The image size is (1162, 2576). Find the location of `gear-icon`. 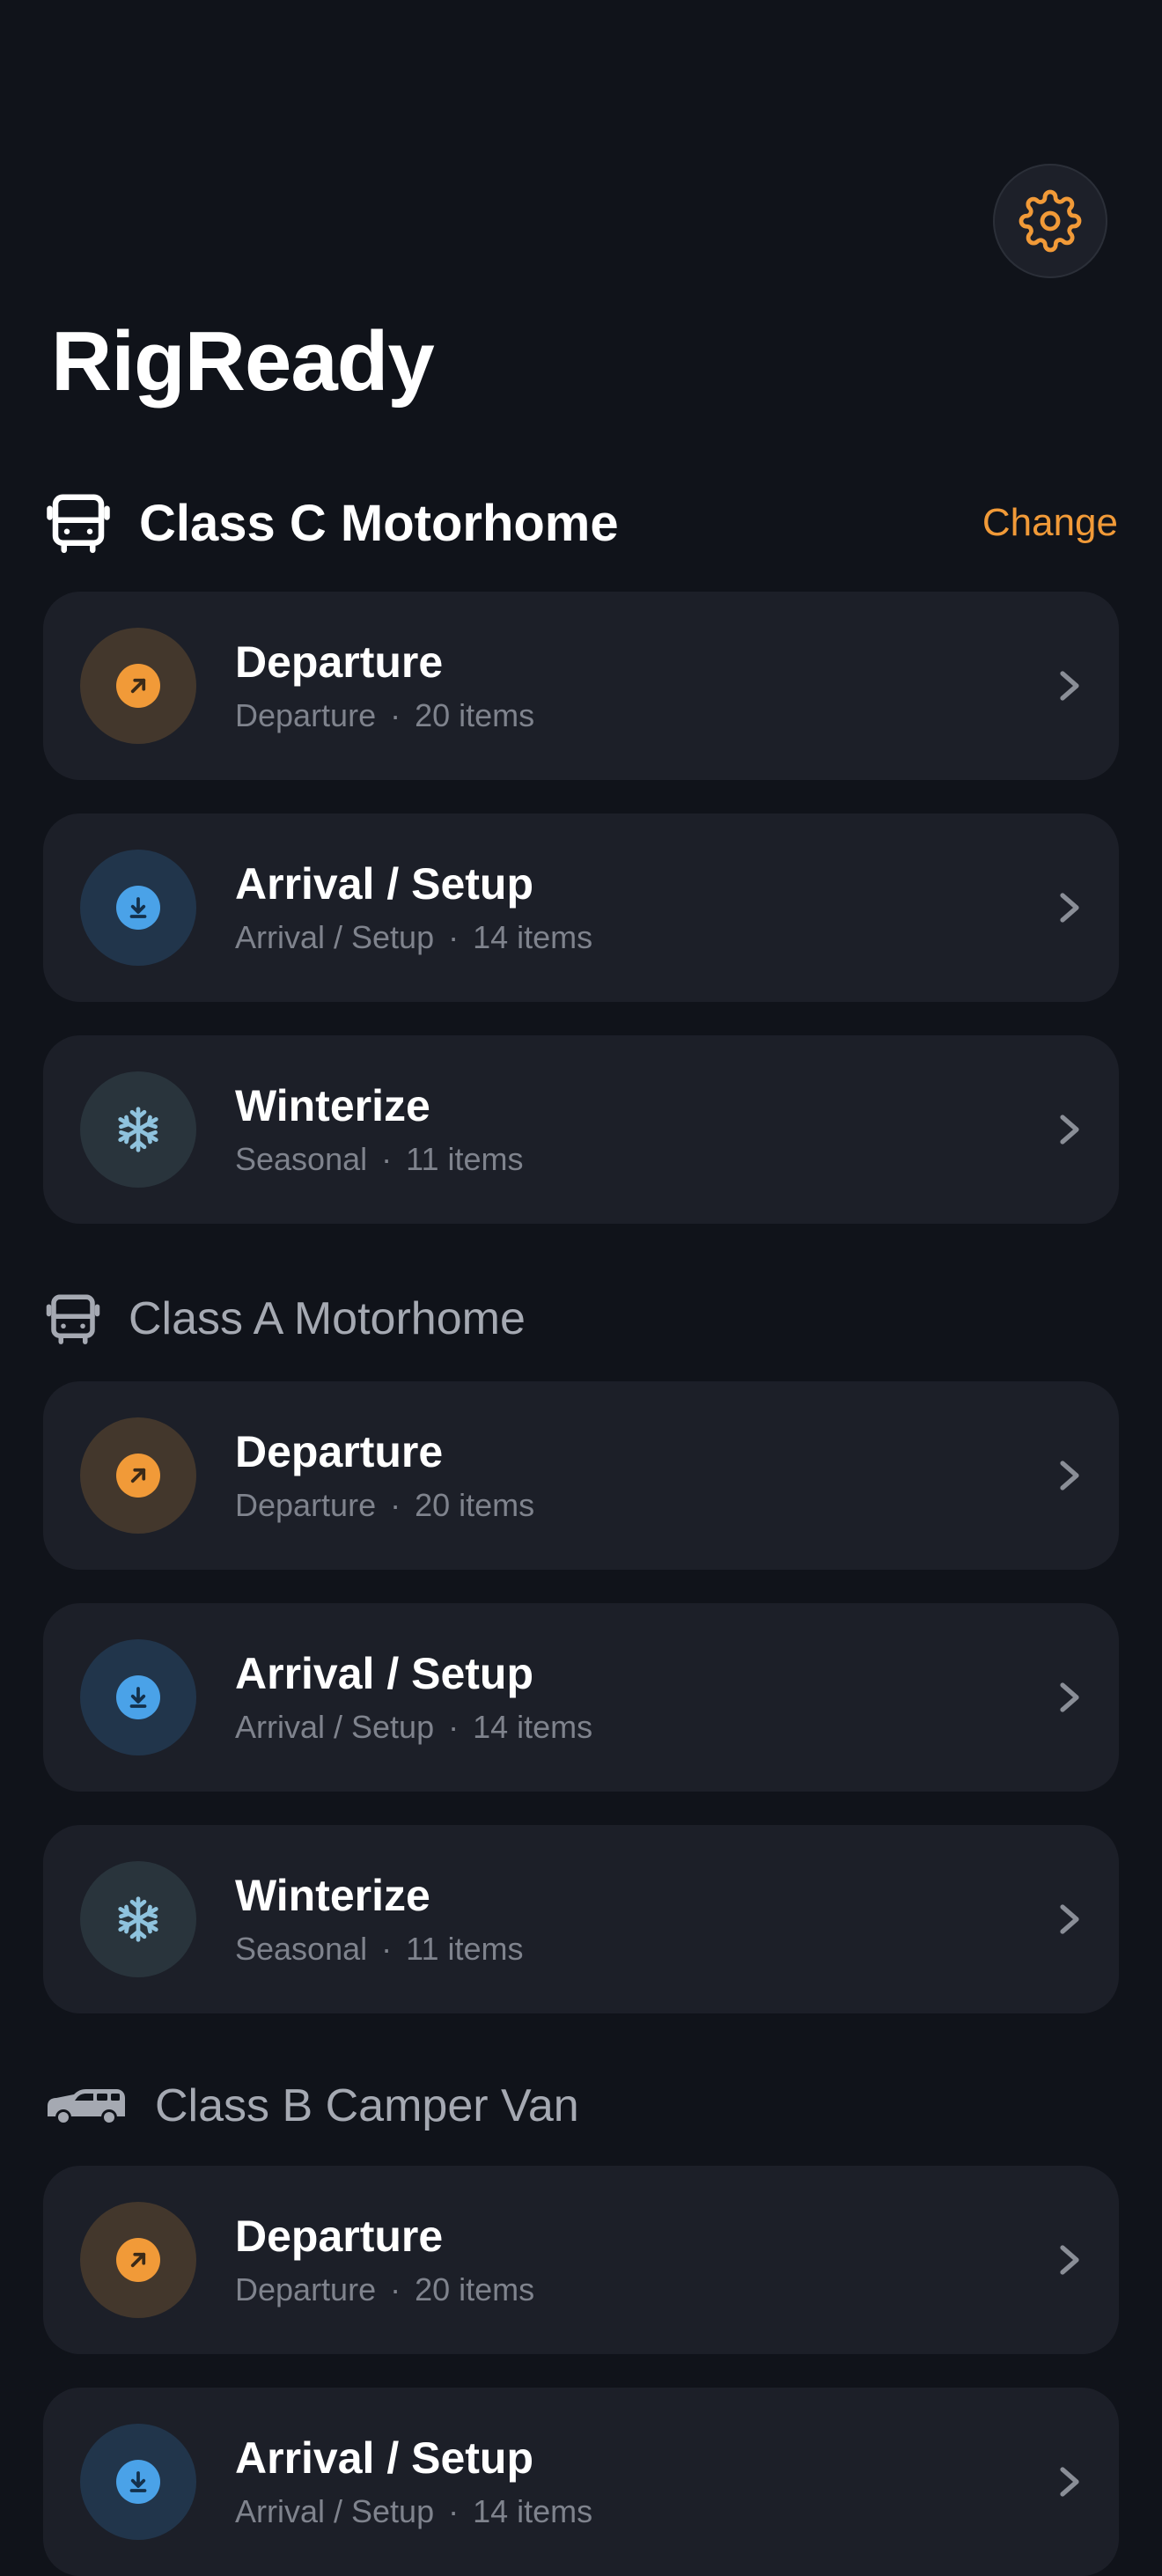

gear-icon is located at coordinates (1050, 221).